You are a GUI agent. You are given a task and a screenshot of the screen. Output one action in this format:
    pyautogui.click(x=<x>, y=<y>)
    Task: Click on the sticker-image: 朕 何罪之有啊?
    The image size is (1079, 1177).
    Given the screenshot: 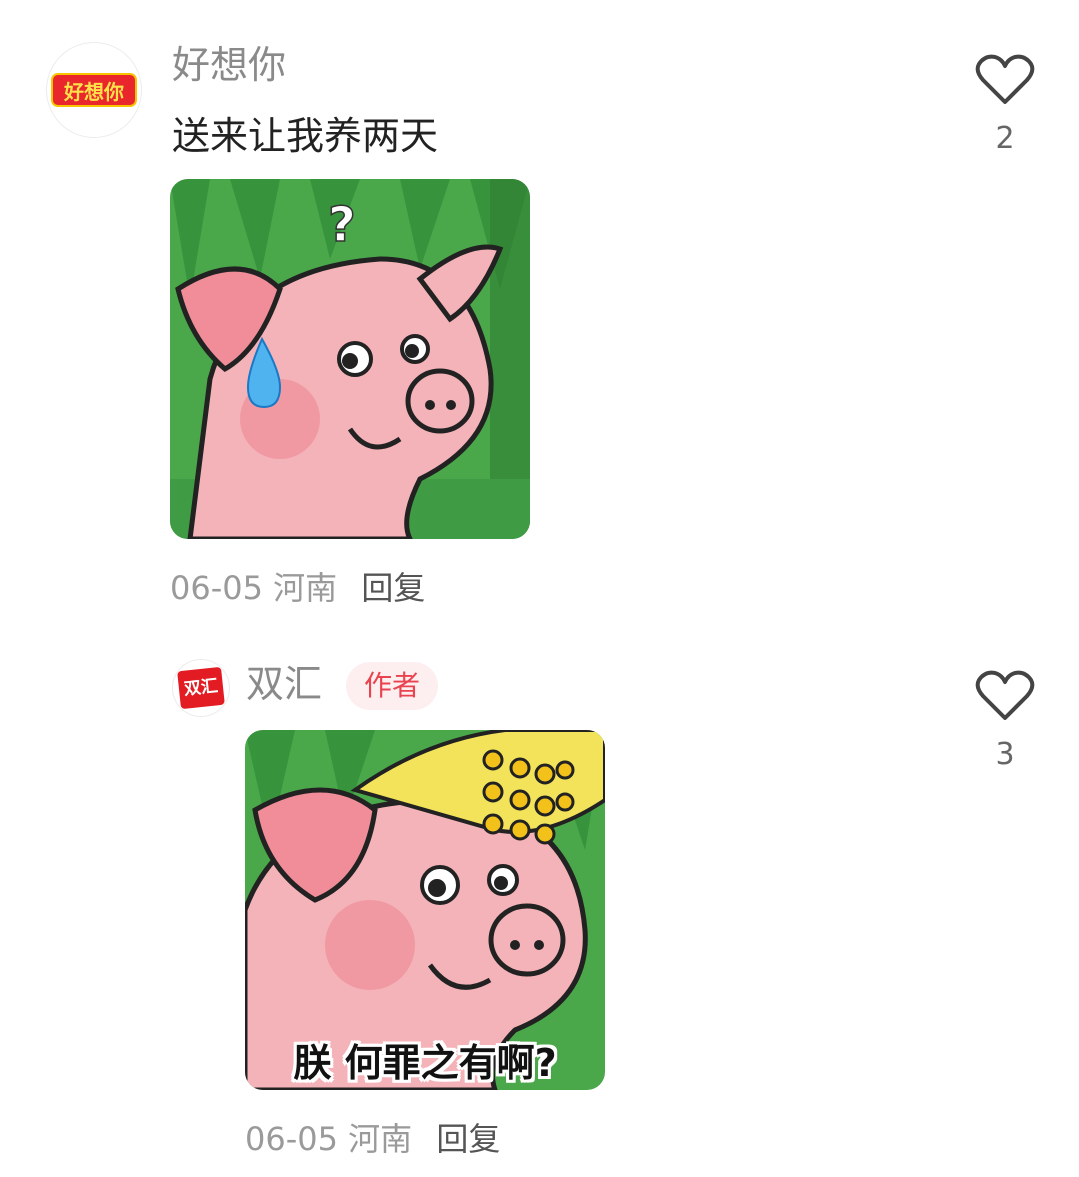 What is the action you would take?
    pyautogui.click(x=425, y=910)
    